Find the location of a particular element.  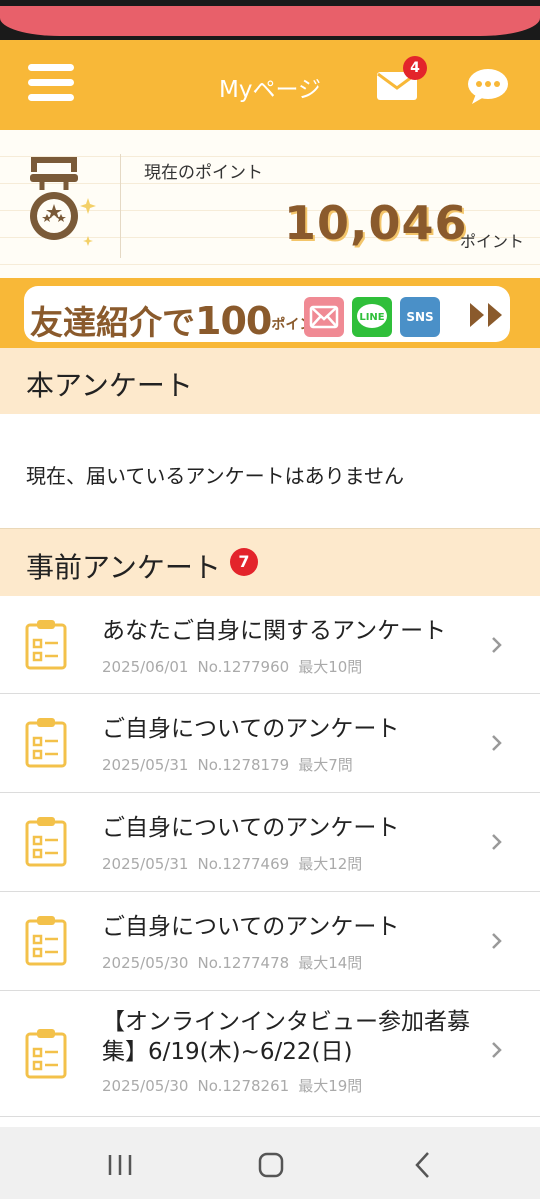

survey-item: ご自身についてのアンケート 2025/05/31 No.1278179 最大7問 is located at coordinates (270, 743).